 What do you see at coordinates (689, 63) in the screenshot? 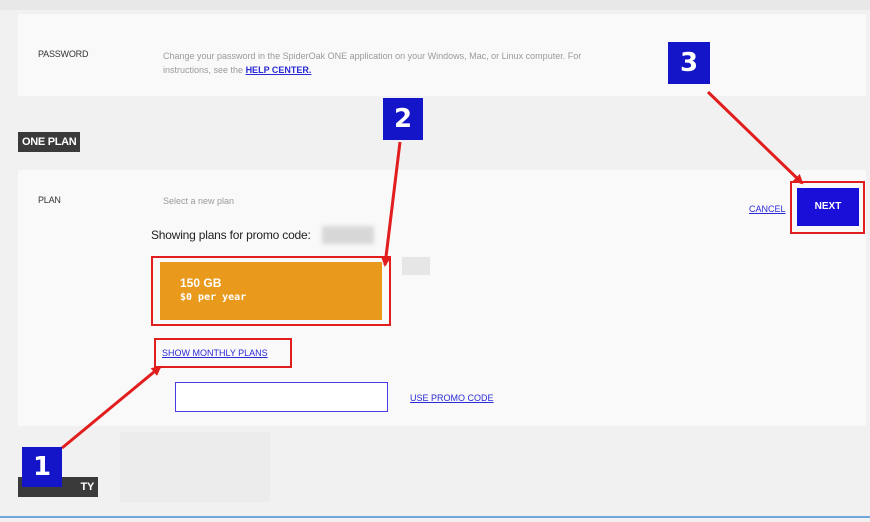
I see `step-3-badge: 3` at bounding box center [689, 63].